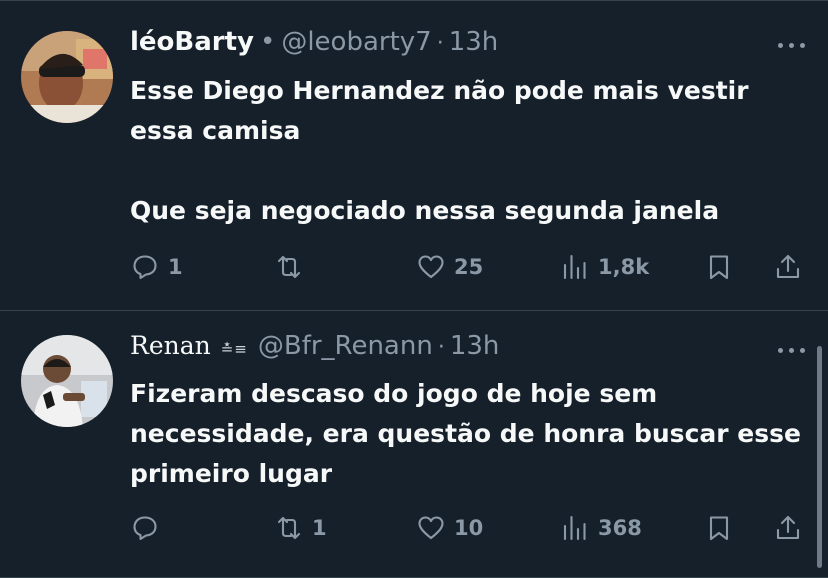 The width and height of the screenshot is (828, 578). I want to click on tweet-header: léoBarty • @leobarty7 · 13h, so click(314, 42).